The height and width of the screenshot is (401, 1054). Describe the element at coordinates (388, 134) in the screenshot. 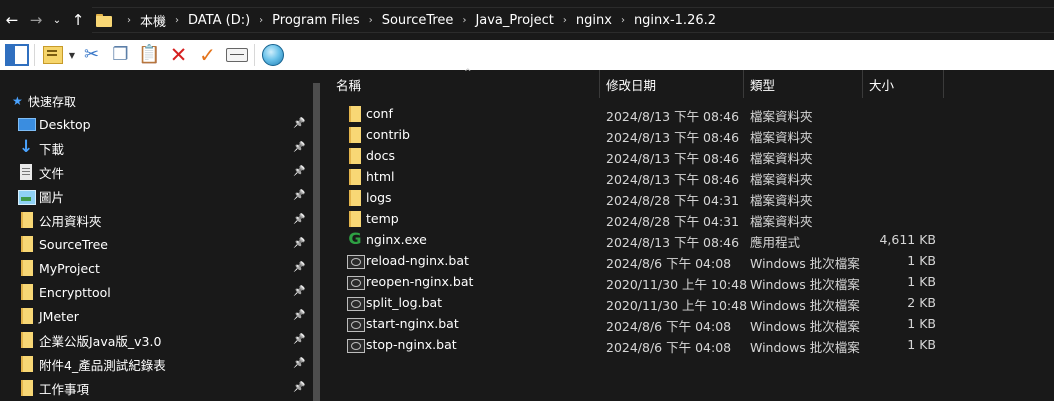

I see `file-name: contrib` at that location.